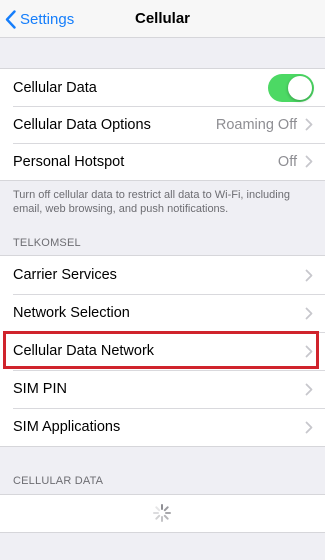 The width and height of the screenshot is (325, 560). I want to click on cellular-data-options-label: Cellular Data Options, so click(82, 124).